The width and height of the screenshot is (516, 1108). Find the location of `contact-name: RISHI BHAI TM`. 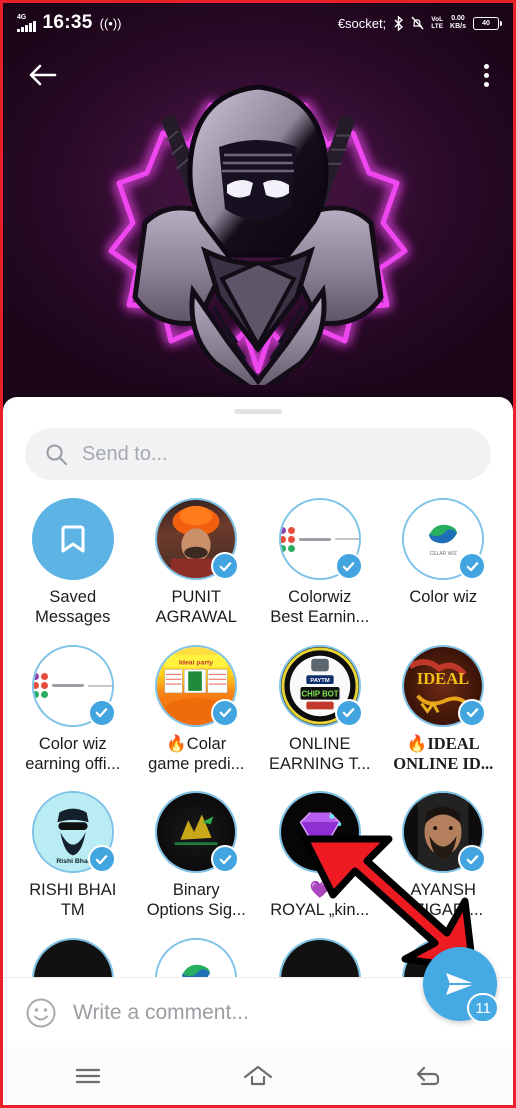

contact-name: RISHI BHAI TM is located at coordinates (73, 900).